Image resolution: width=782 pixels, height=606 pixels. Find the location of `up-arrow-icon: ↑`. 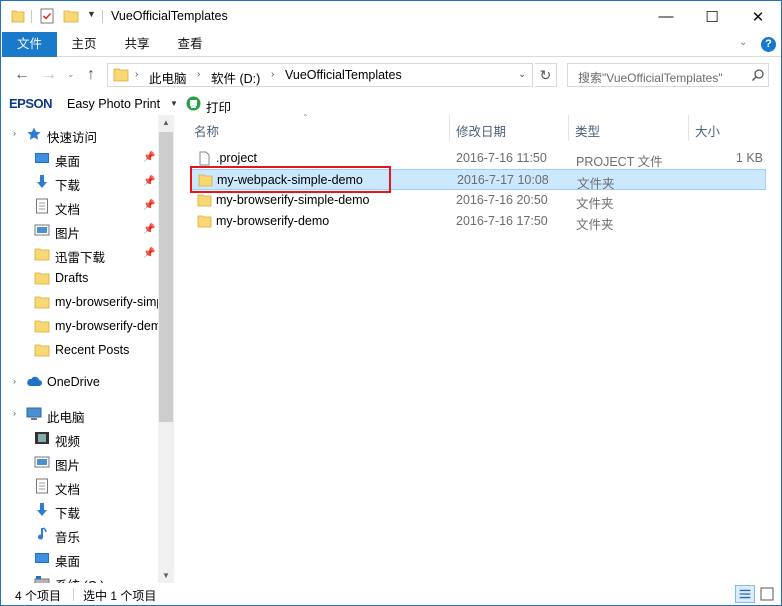

up-arrow-icon: ↑ is located at coordinates (91, 75).